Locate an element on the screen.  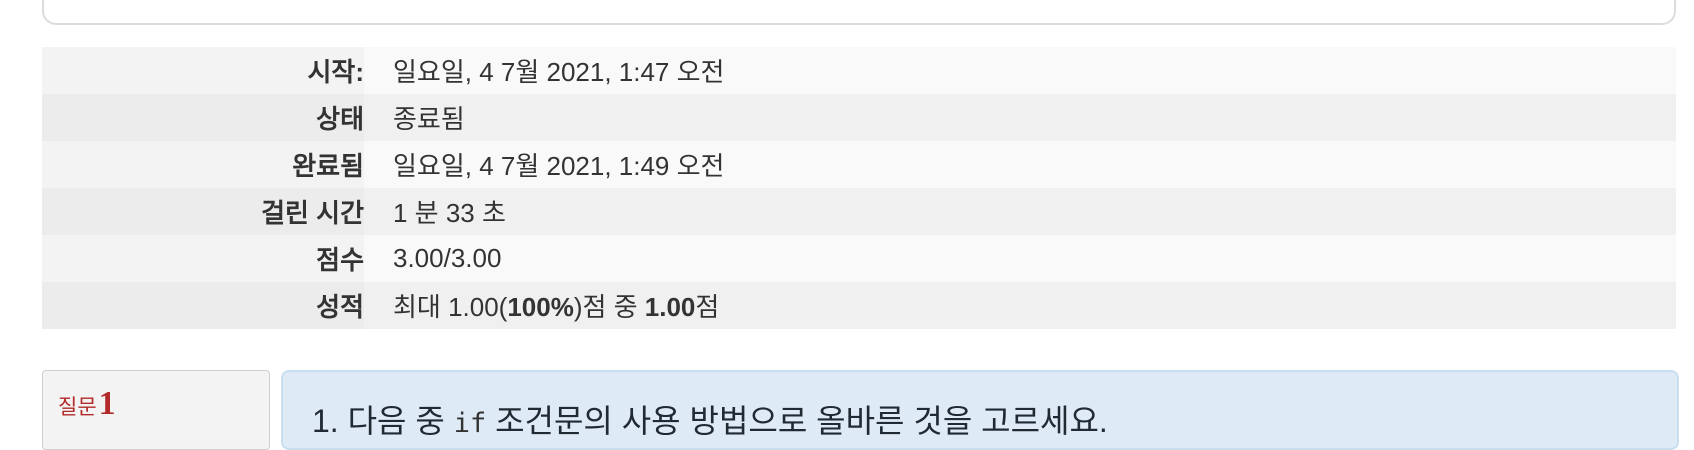
summary-row-started: 시작: 일요일, 4 7월 2021, 1:47 오전 is located at coordinates (859, 70).